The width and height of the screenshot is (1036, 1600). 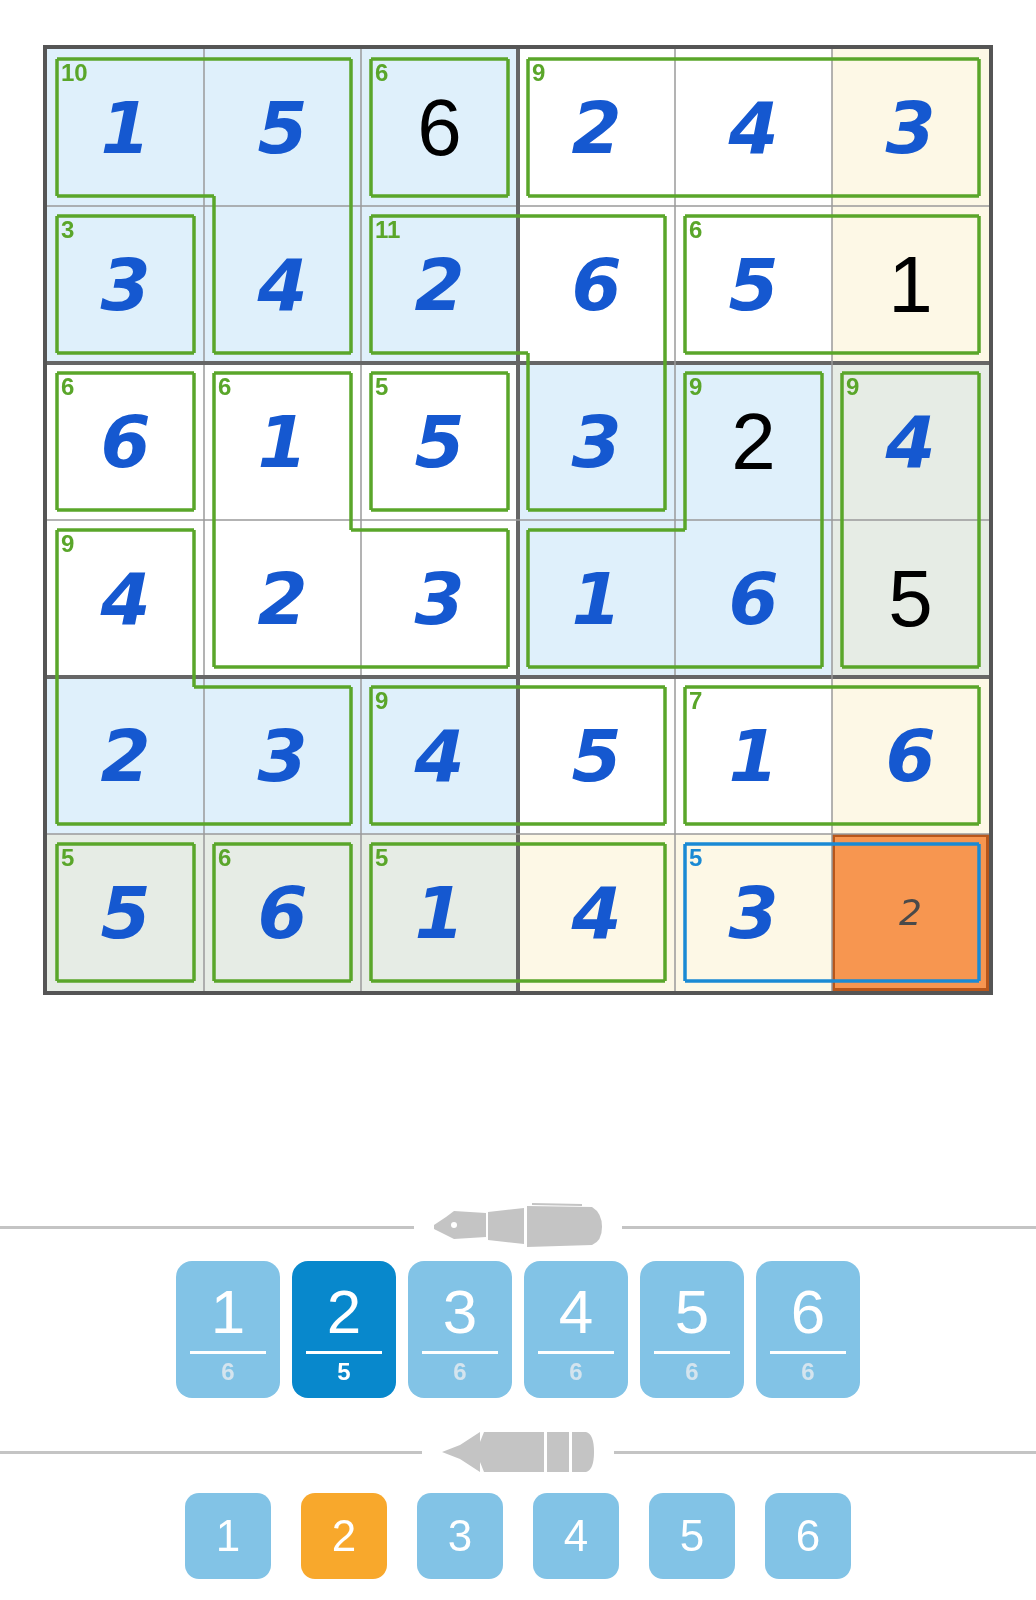 I want to click on grid-cell: 3 3, so click(x=125, y=284).